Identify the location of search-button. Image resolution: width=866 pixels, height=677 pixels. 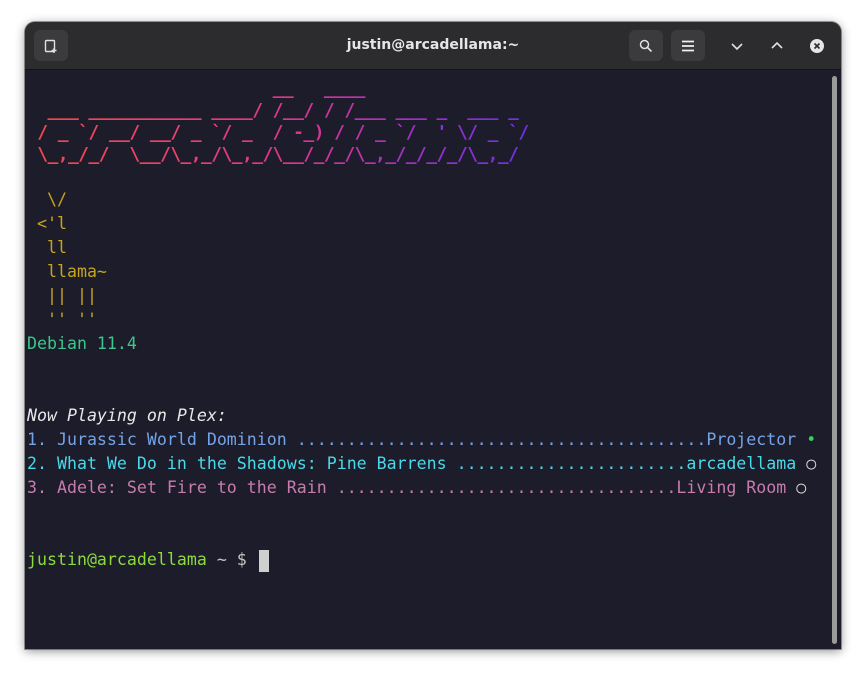
(646, 45).